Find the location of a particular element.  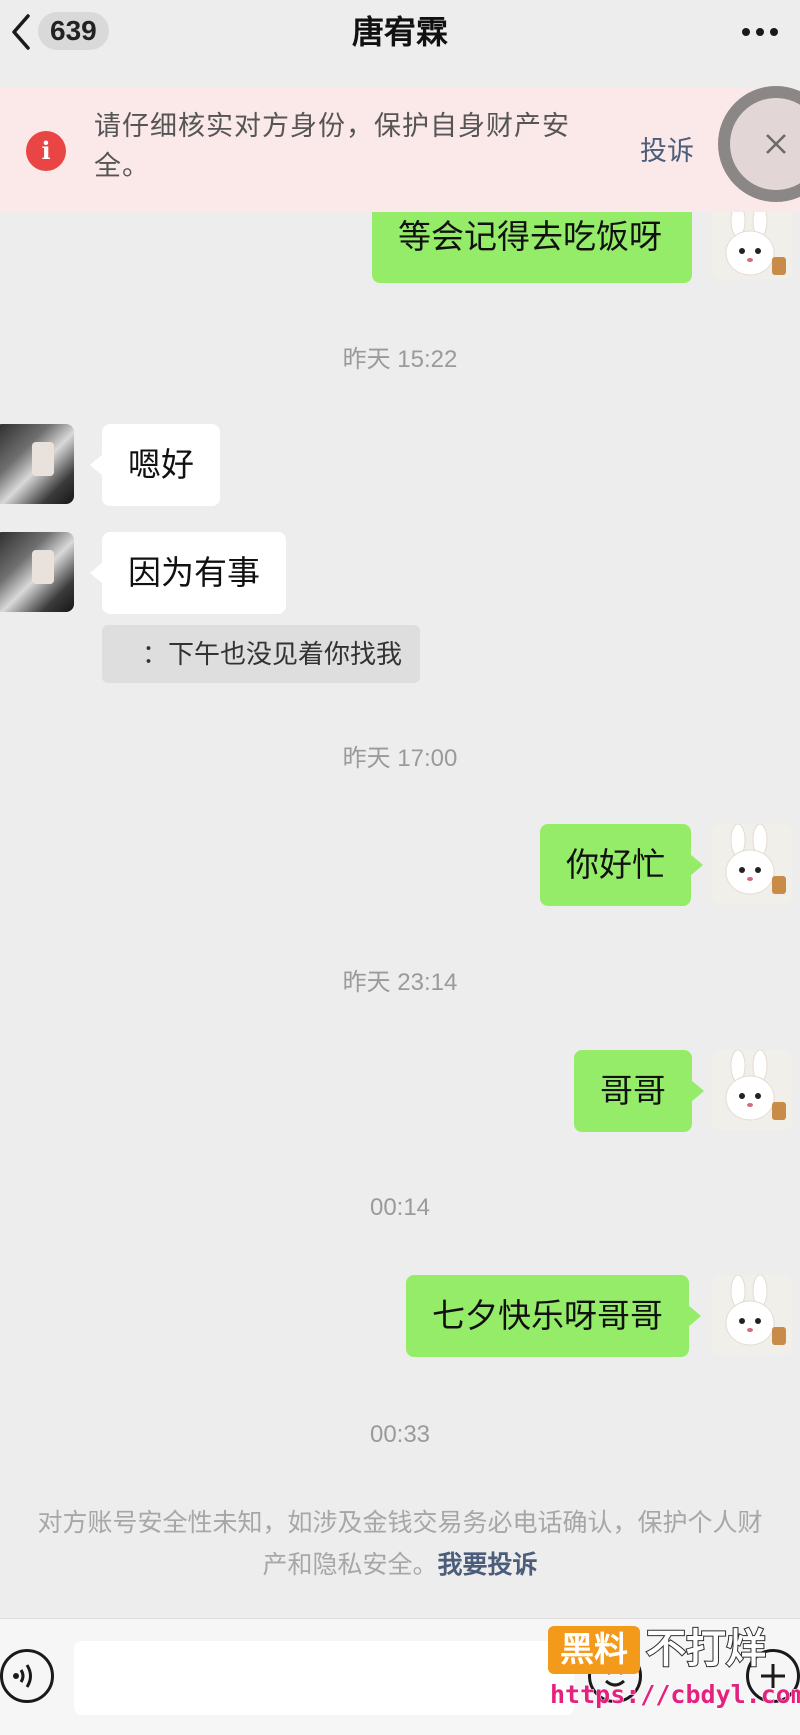

timestamp: 昨天 15:22 is located at coordinates (400, 359).